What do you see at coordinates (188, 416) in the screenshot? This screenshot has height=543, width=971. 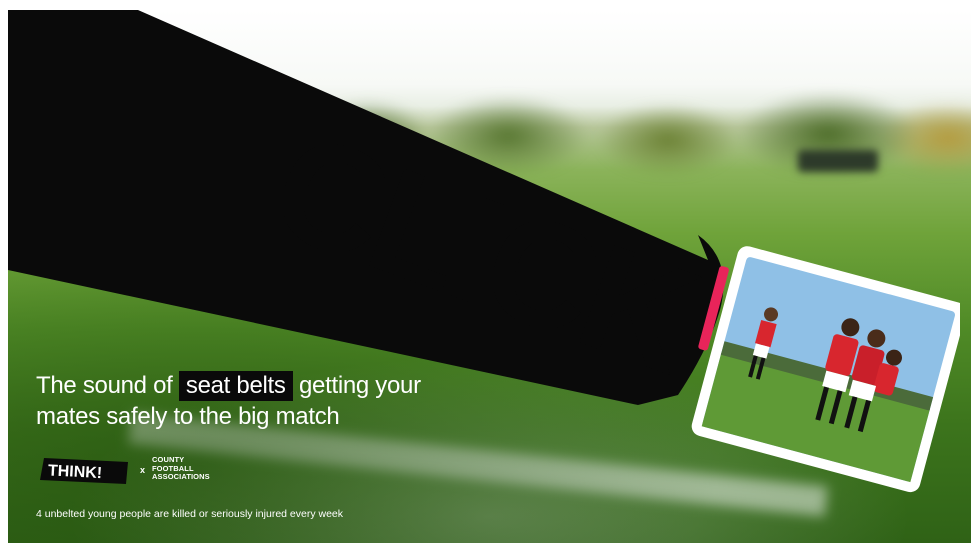 I see `headline-line-2: mates safely to the big match` at bounding box center [188, 416].